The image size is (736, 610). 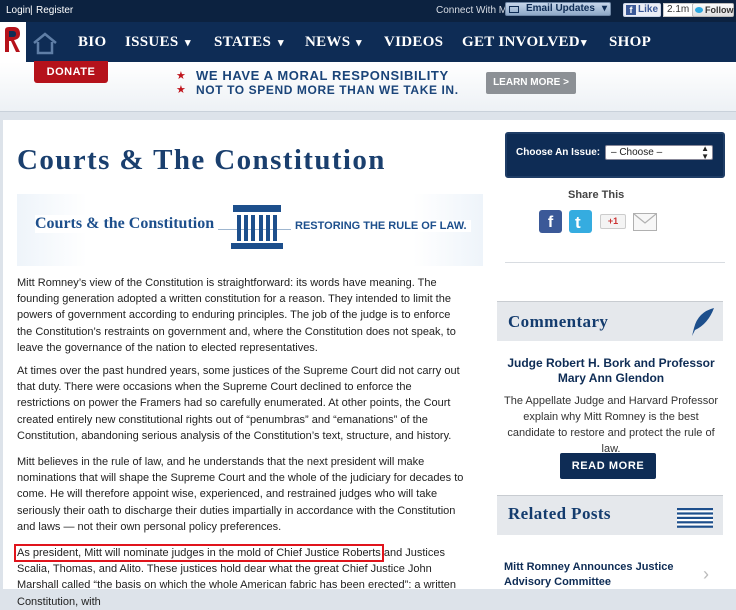 What do you see at coordinates (678, 10) in the screenshot?
I see `like-count: 2.1m` at bounding box center [678, 10].